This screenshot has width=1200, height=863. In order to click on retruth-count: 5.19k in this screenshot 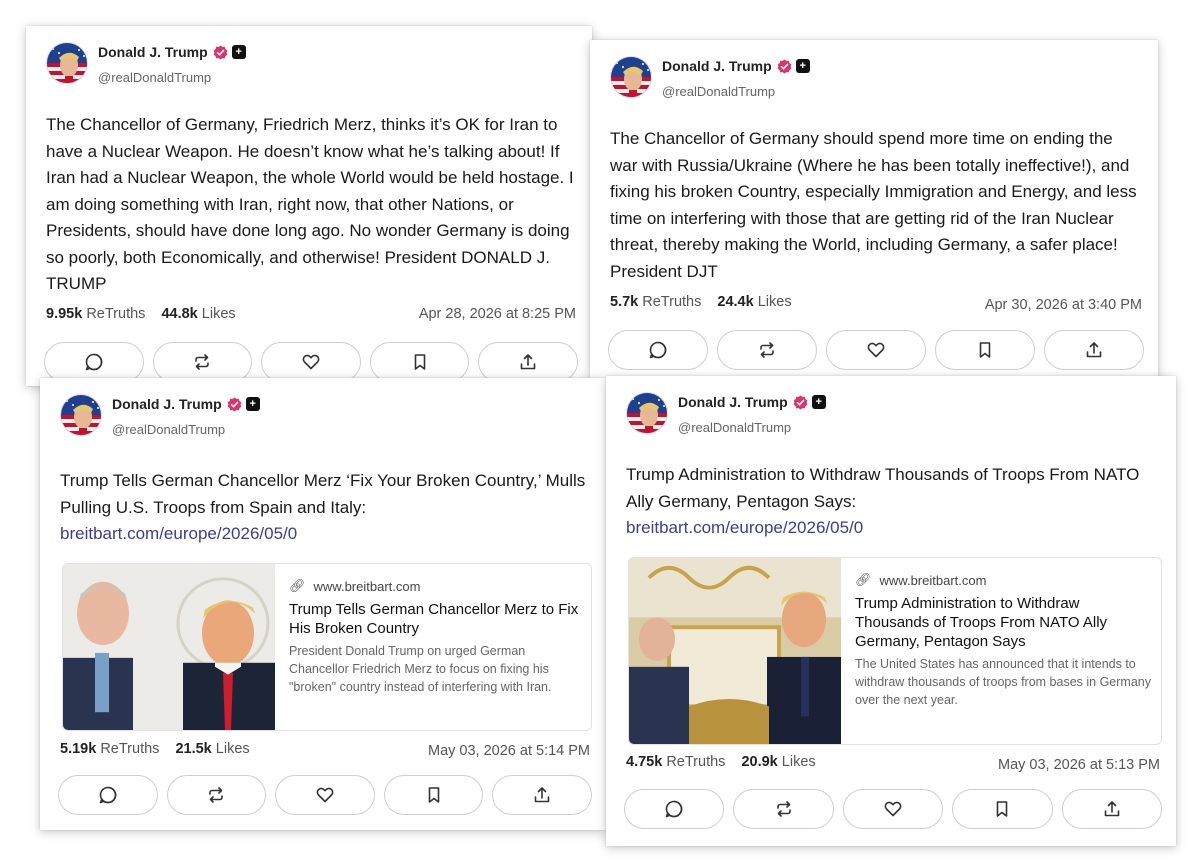, I will do `click(78, 749)`.